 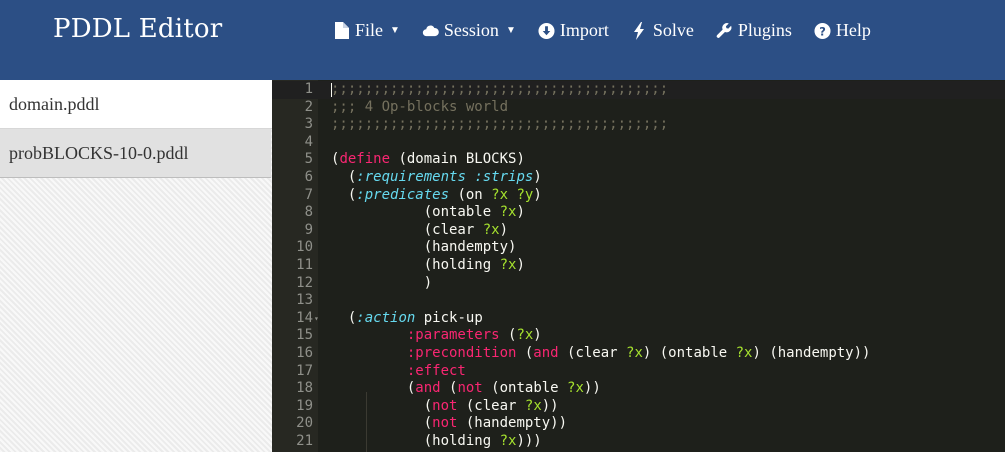 I want to click on line-number: 4, so click(x=308, y=141).